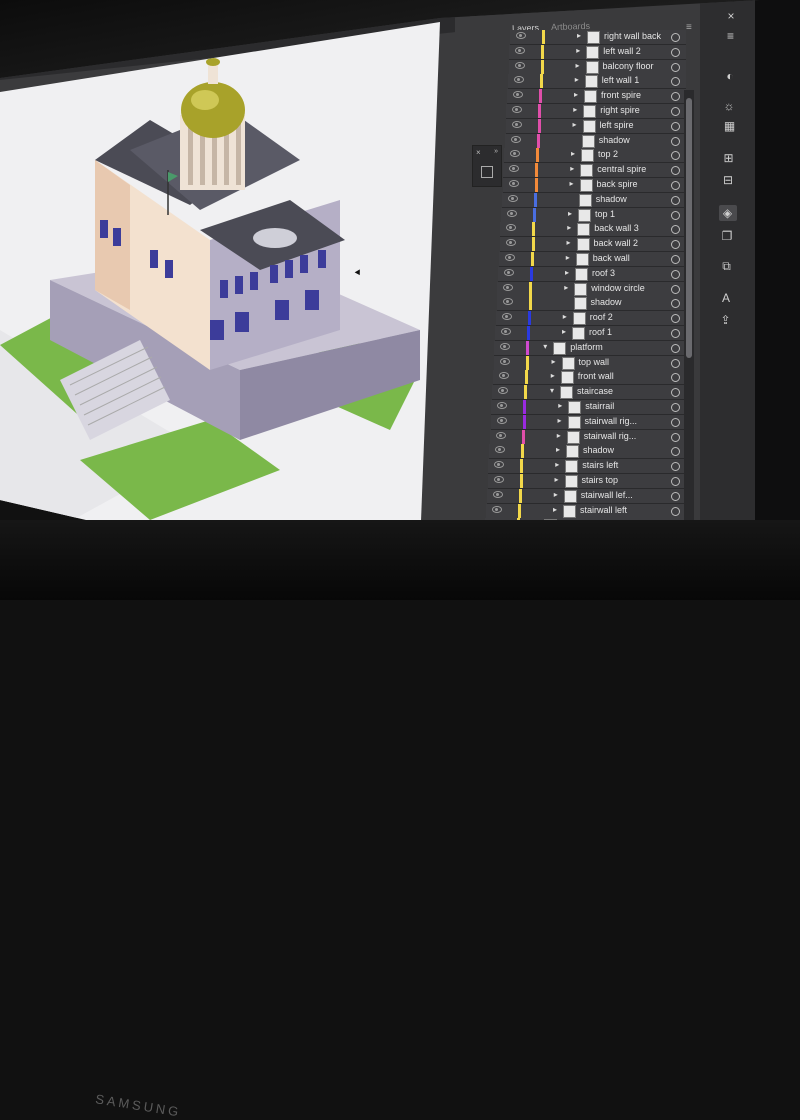  Describe the element at coordinates (593, 215) in the screenshot. I see `layer-row: ▸ top 1` at that location.